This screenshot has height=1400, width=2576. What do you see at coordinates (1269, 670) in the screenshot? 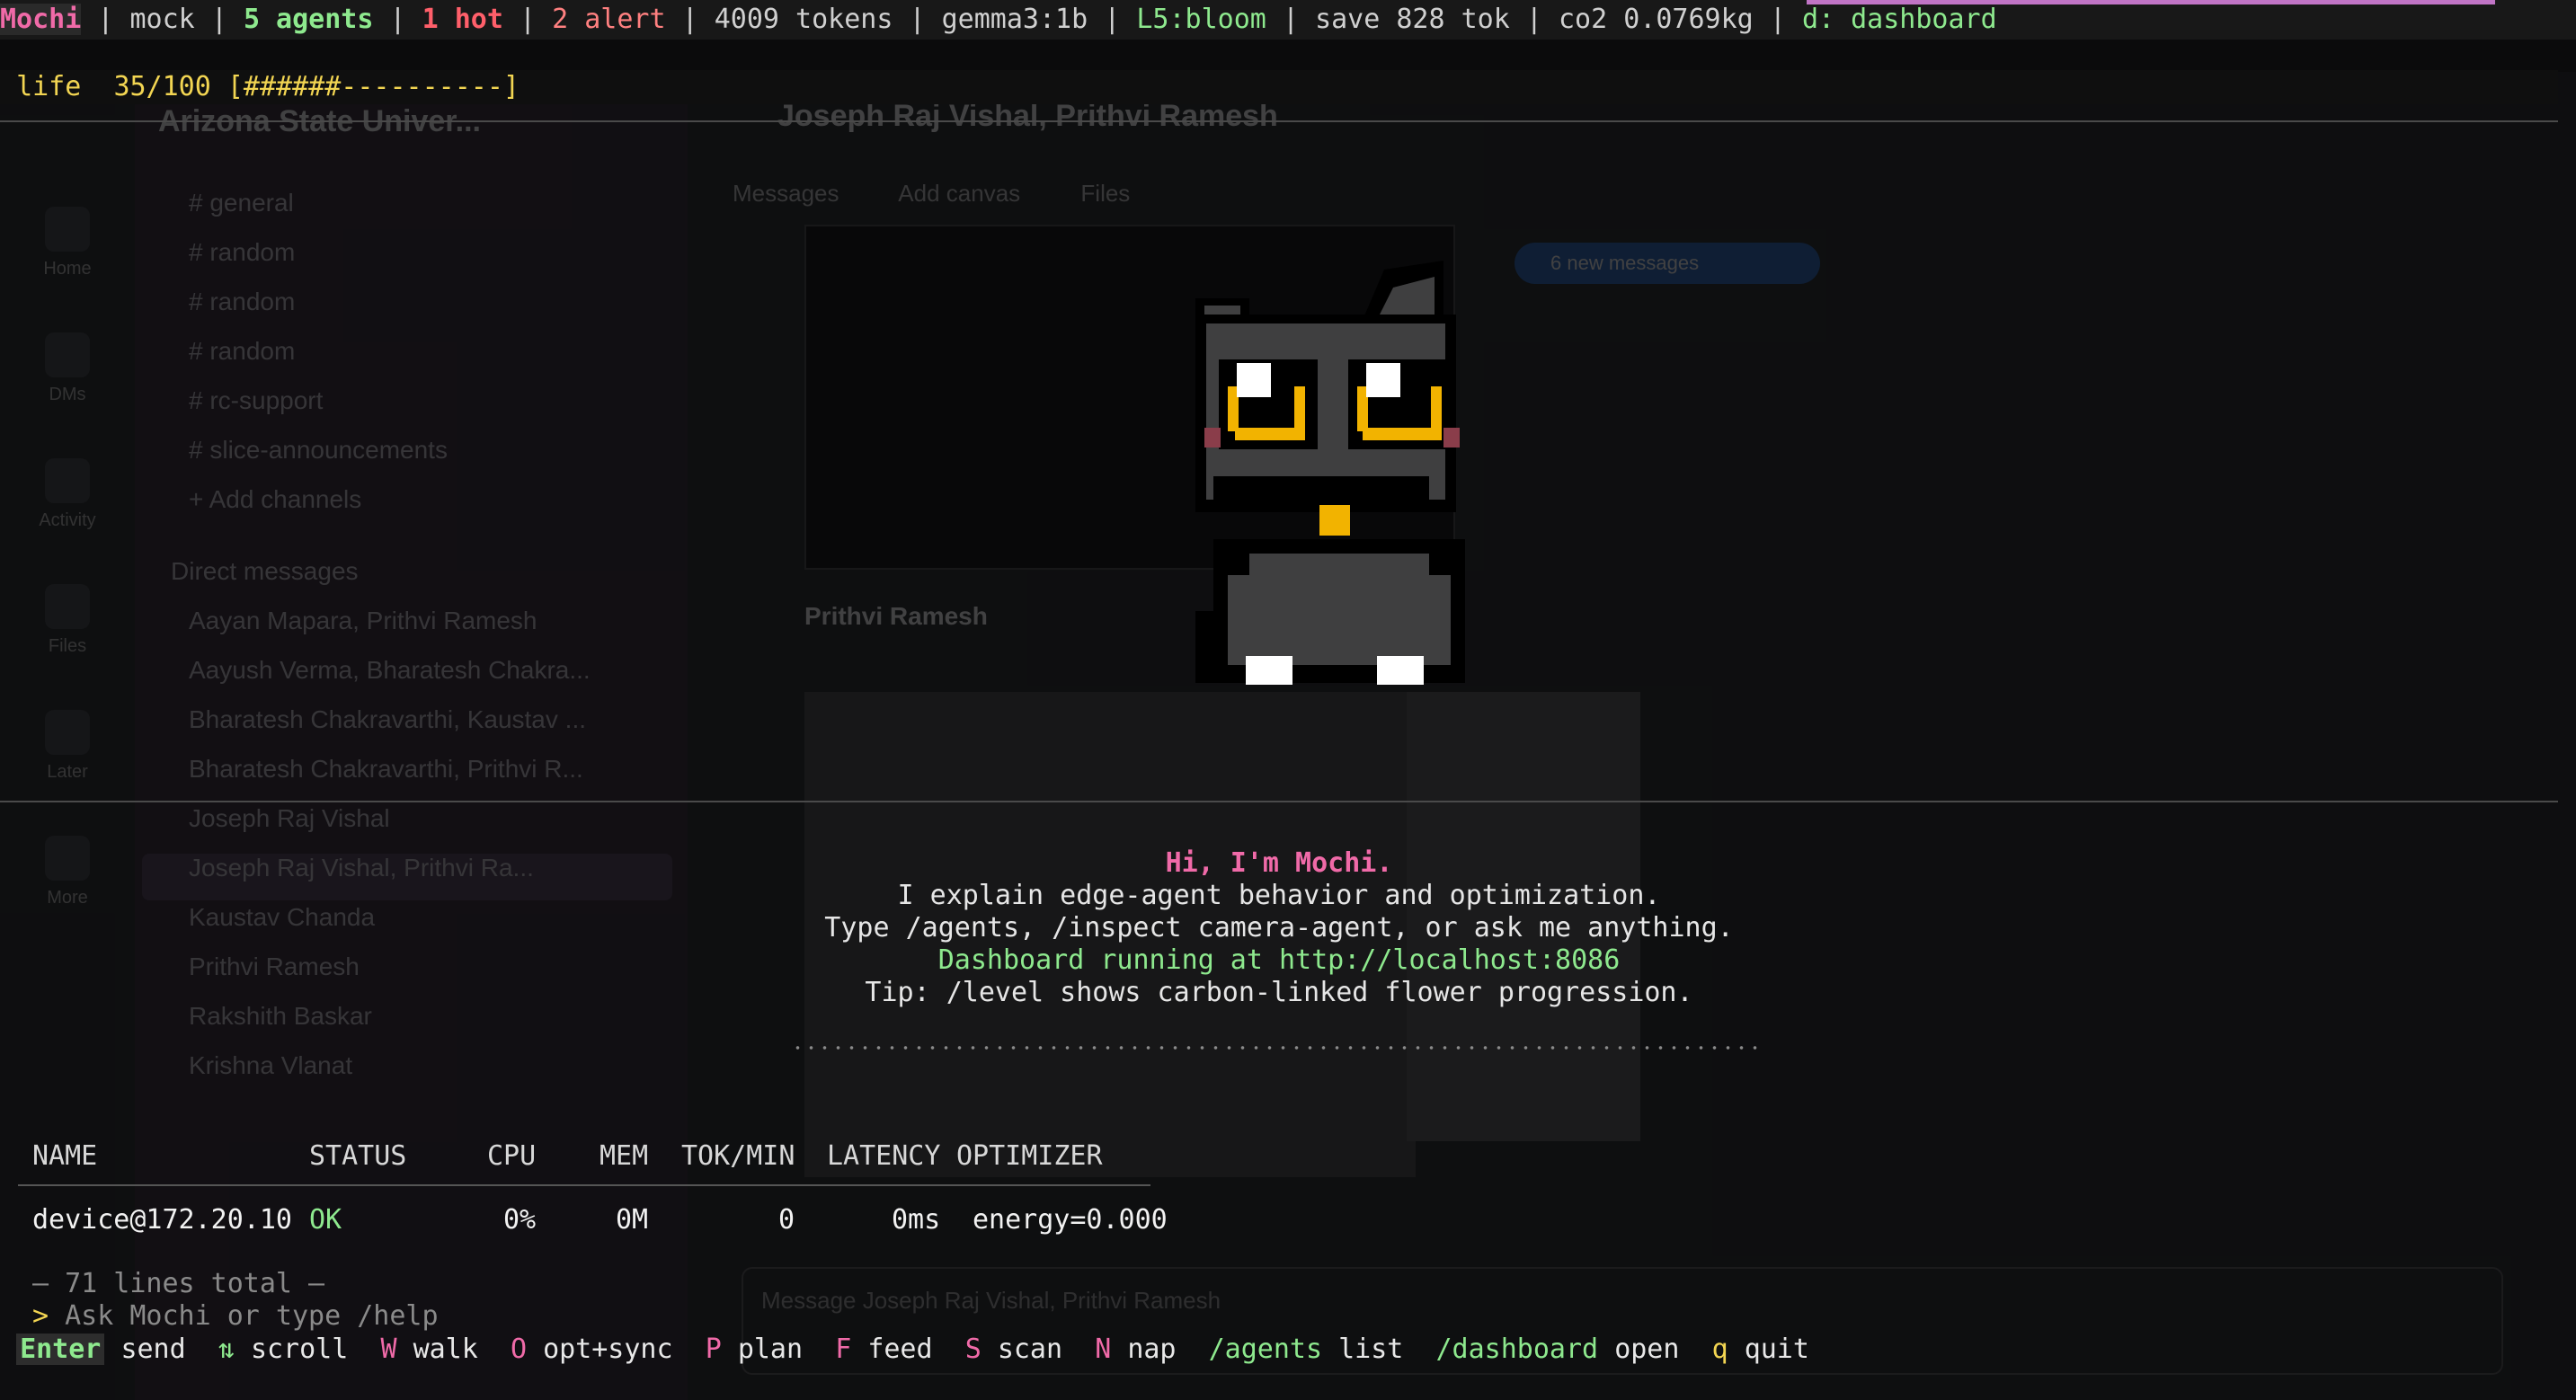
I see `cat-paw-left` at bounding box center [1269, 670].